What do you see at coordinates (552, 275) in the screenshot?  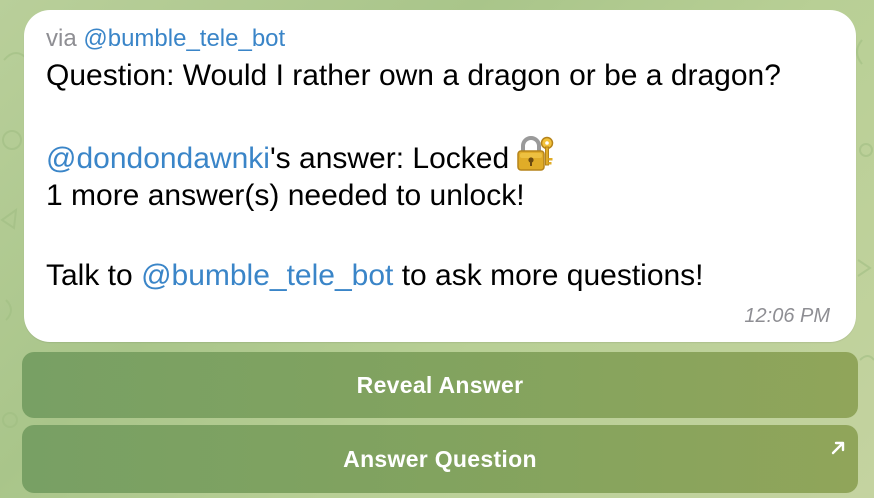 I see `talk-suffix: to ask more questions!` at bounding box center [552, 275].